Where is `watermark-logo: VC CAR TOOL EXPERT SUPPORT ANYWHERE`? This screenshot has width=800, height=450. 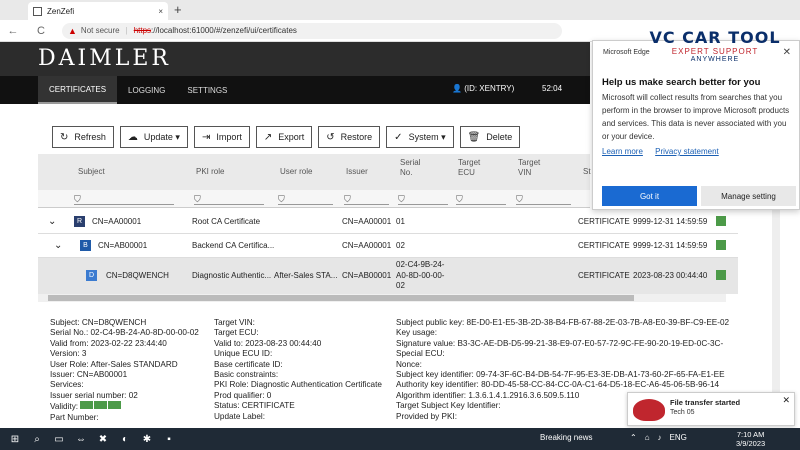 watermark-logo: VC CAR TOOL EXPERT SUPPORT ANYWHERE is located at coordinates (715, 45).